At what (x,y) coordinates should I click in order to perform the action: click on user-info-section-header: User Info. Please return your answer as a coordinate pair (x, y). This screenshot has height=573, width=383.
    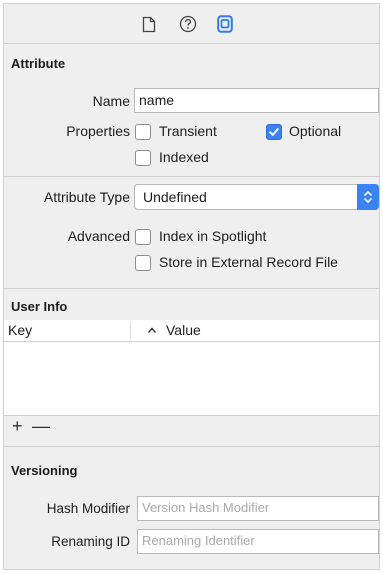
    Looking at the image, I should click on (39, 306).